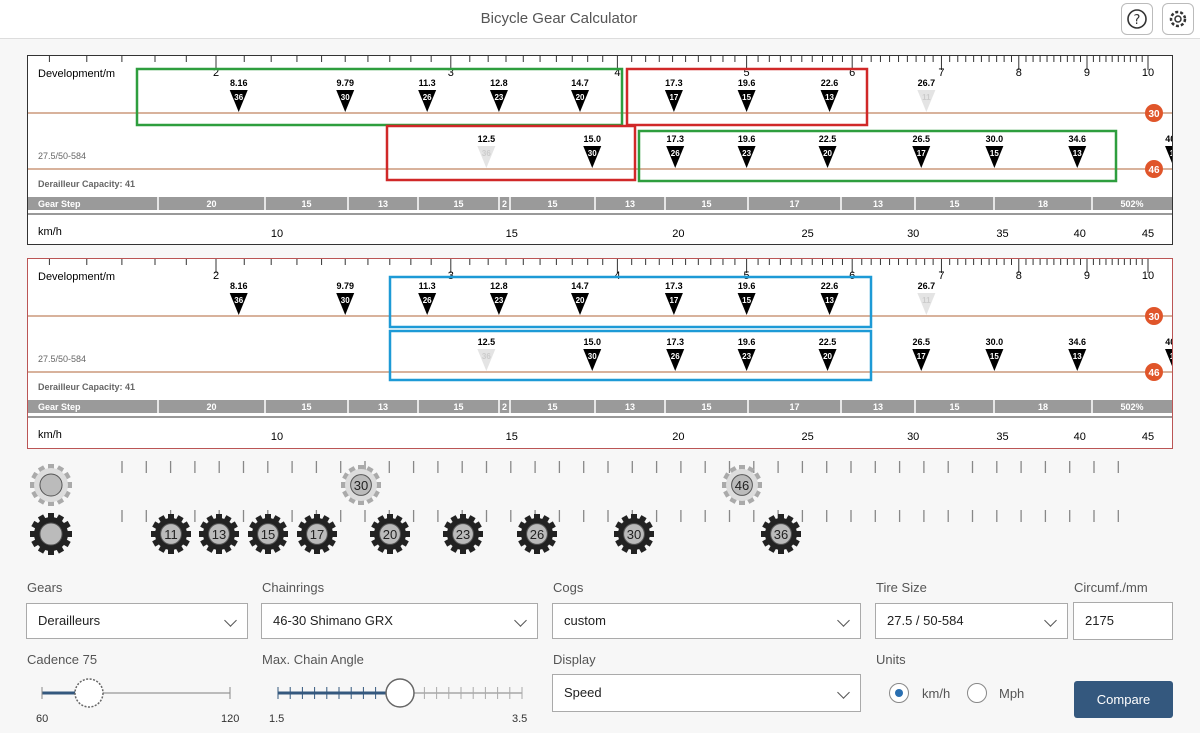 This screenshot has width=1200, height=733. I want to click on tire-size-select: 27.5 / 50-584, so click(971, 621).